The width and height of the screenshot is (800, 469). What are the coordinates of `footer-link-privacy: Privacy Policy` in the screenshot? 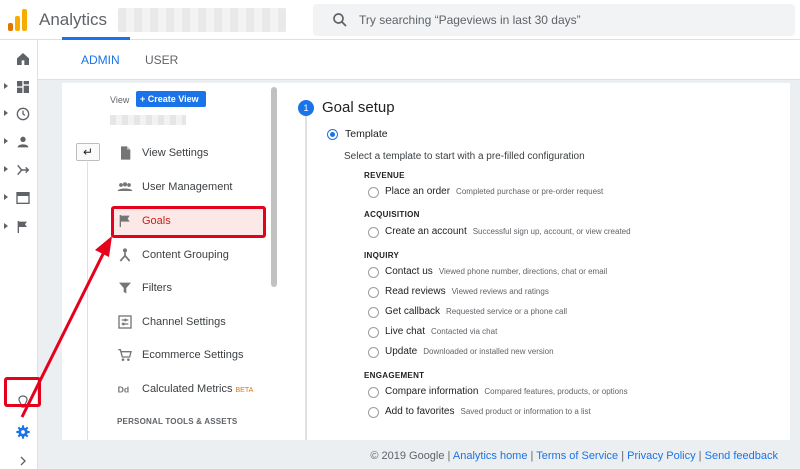 It's located at (661, 456).